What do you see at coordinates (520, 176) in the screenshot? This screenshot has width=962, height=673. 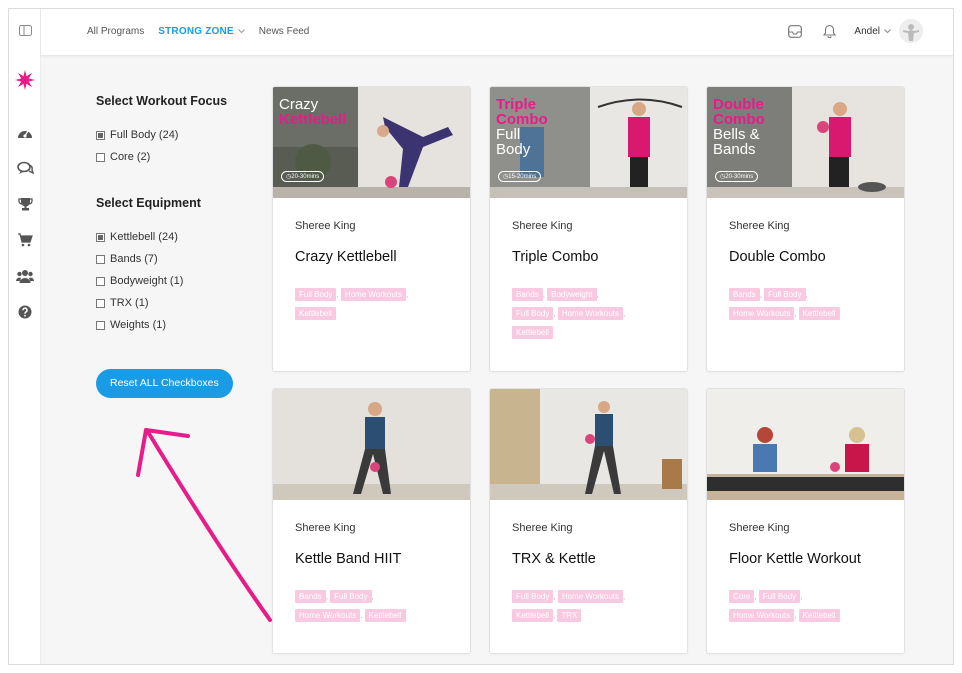 I see `duration-badge: ◷15-20mins` at bounding box center [520, 176].